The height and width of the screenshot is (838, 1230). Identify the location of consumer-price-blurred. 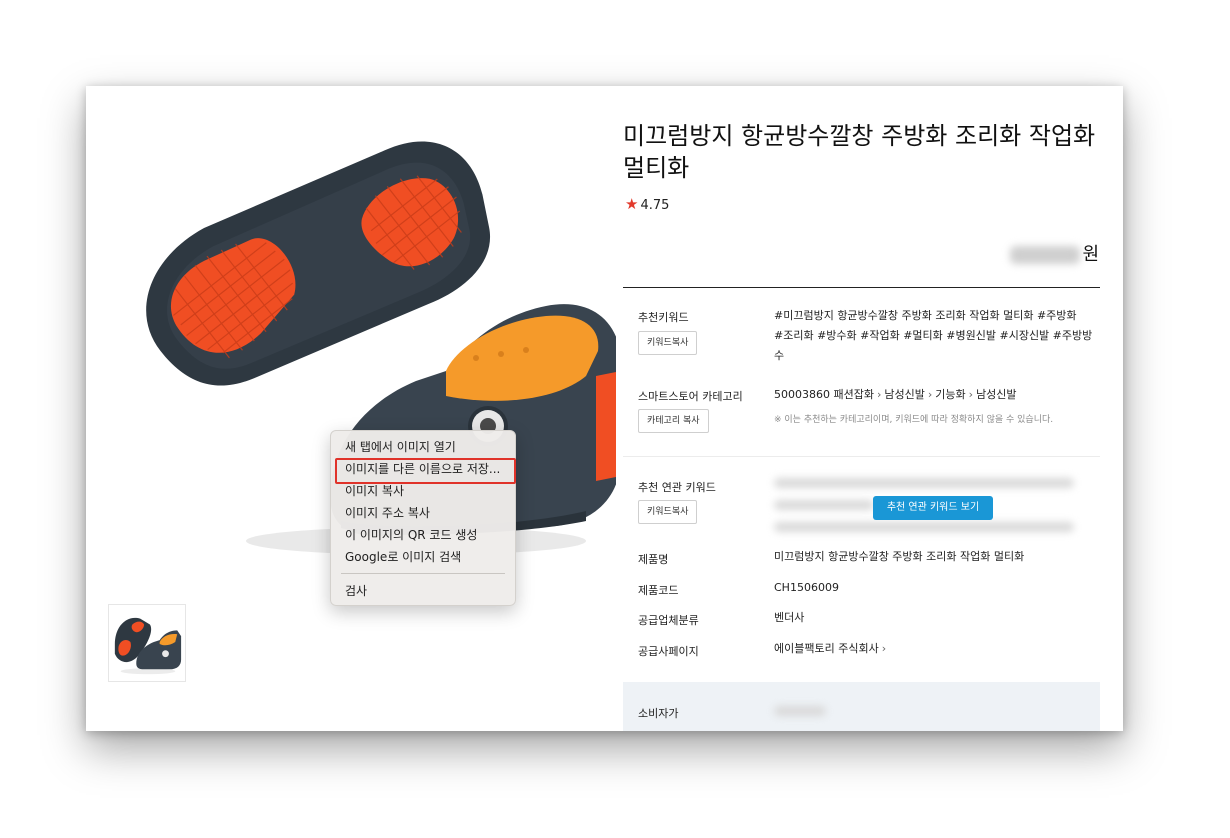
(800, 711).